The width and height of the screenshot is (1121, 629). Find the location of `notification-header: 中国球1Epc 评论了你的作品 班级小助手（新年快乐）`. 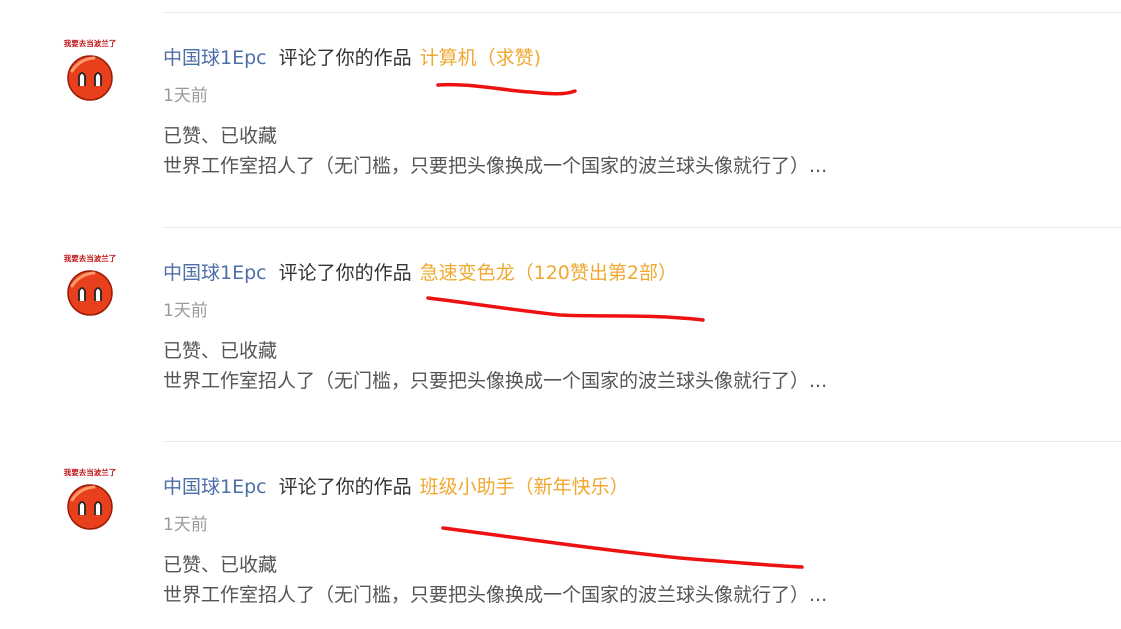

notification-header: 中国球1Epc 评论了你的作品 班级小助手（新年快乐） is located at coordinates (396, 487).